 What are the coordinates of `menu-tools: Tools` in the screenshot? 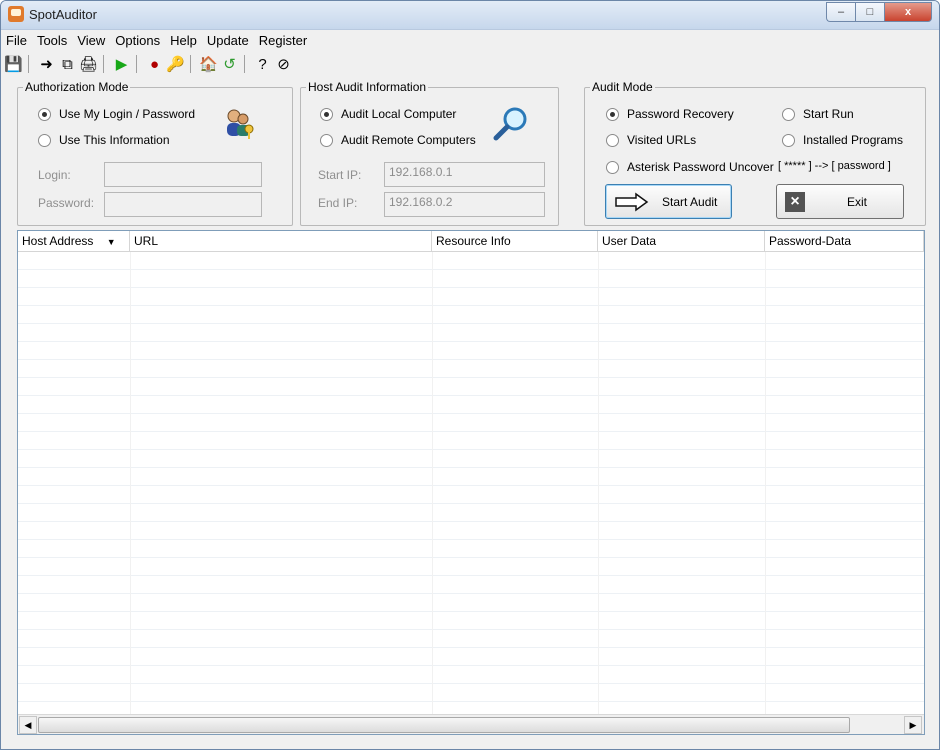 It's located at (52, 40).